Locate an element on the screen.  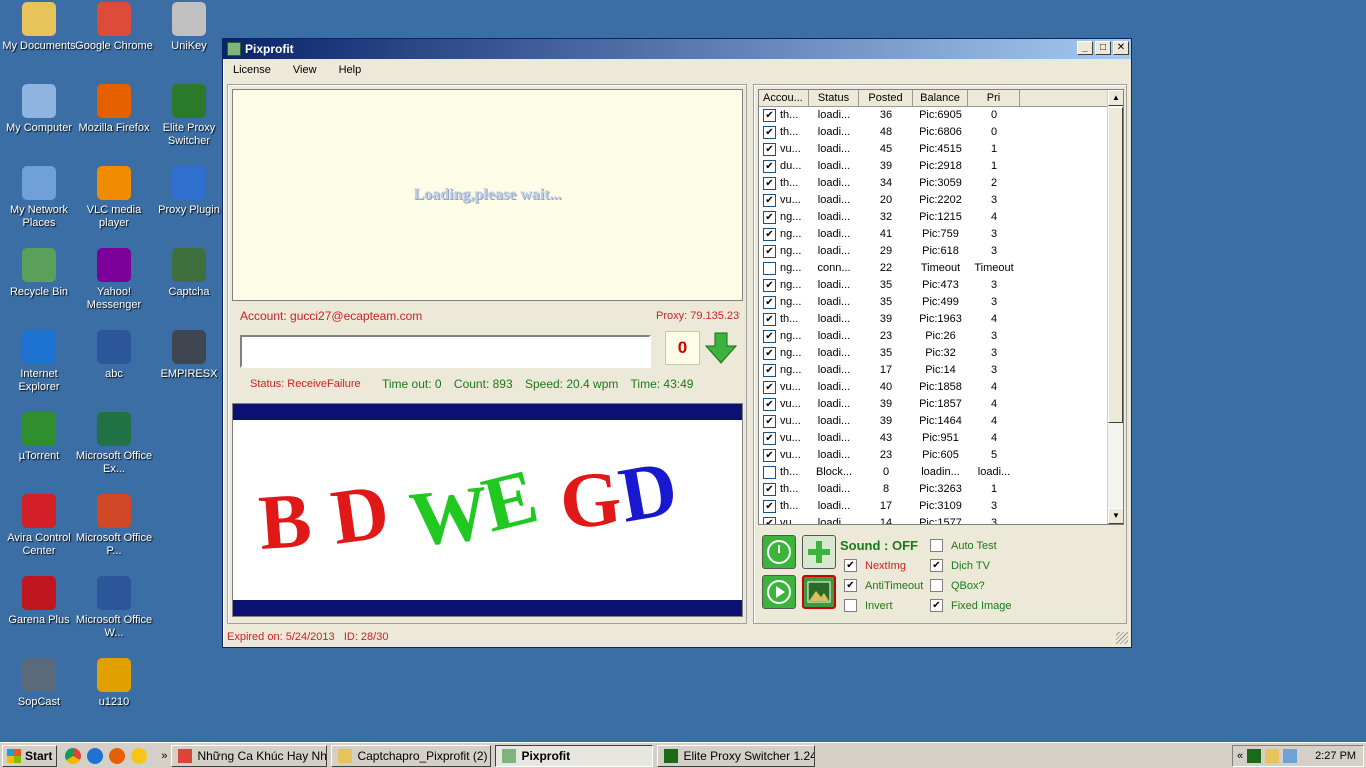
table-row: ✔ vu... loadi... 39 Pic:1464 4 is located at coordinates (941, 421).